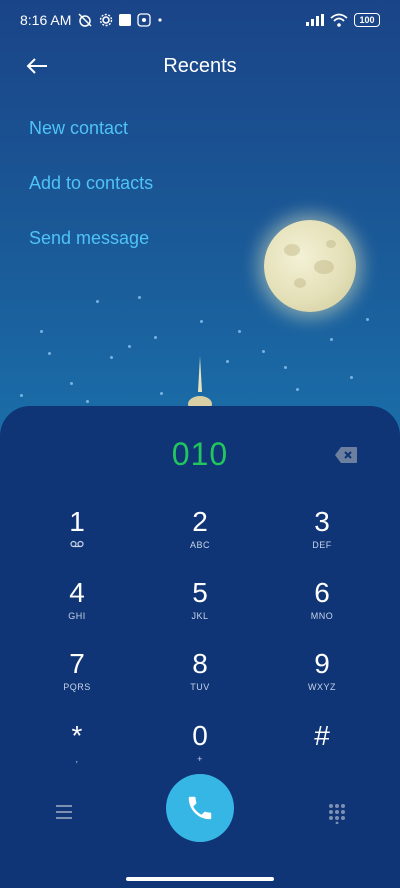  I want to click on key-digit: 6, so click(322, 592).